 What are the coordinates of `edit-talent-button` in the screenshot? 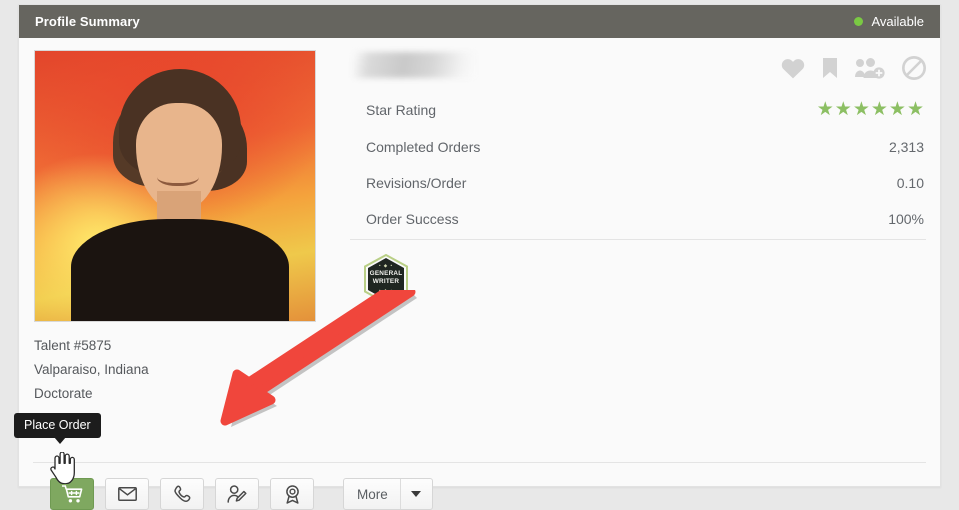 It's located at (237, 494).